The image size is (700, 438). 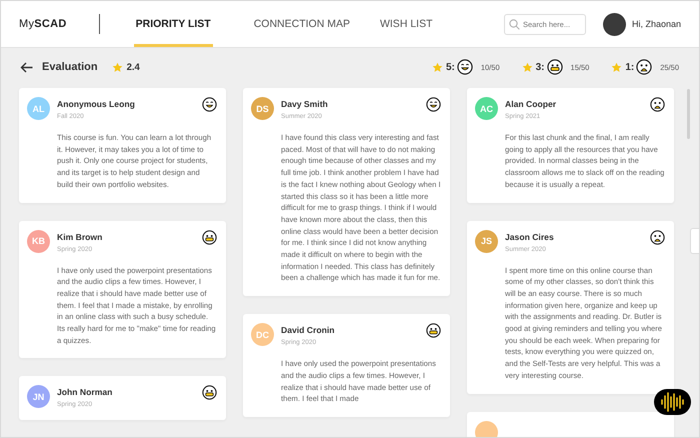 What do you see at coordinates (262, 108) in the screenshot?
I see `initials-avatar: DS` at bounding box center [262, 108].